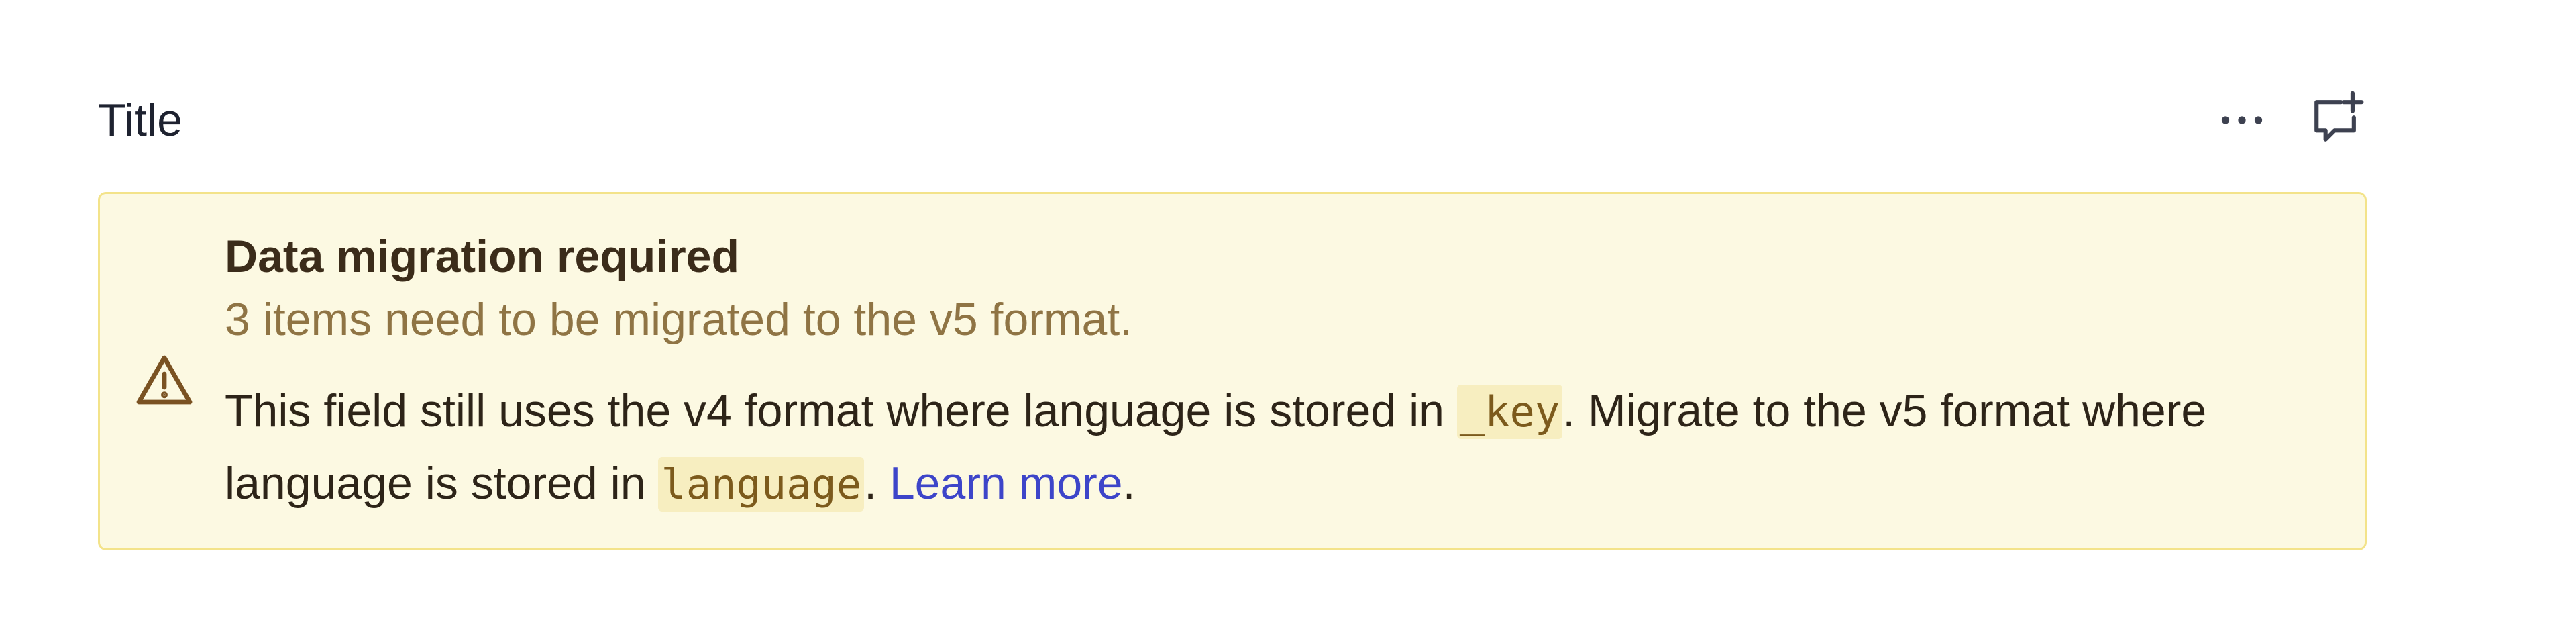  I want to click on add-comment-button, so click(2336, 120).